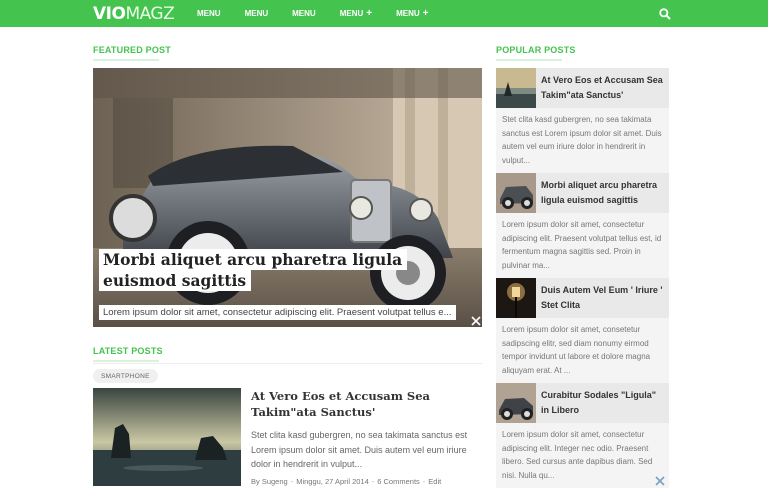  Describe the element at coordinates (287, 363) in the screenshot. I see `section-divider` at that location.